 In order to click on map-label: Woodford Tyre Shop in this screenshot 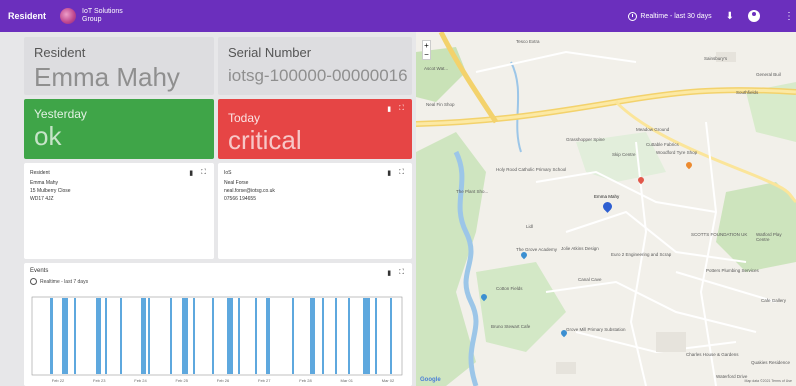, I will do `click(677, 152)`.